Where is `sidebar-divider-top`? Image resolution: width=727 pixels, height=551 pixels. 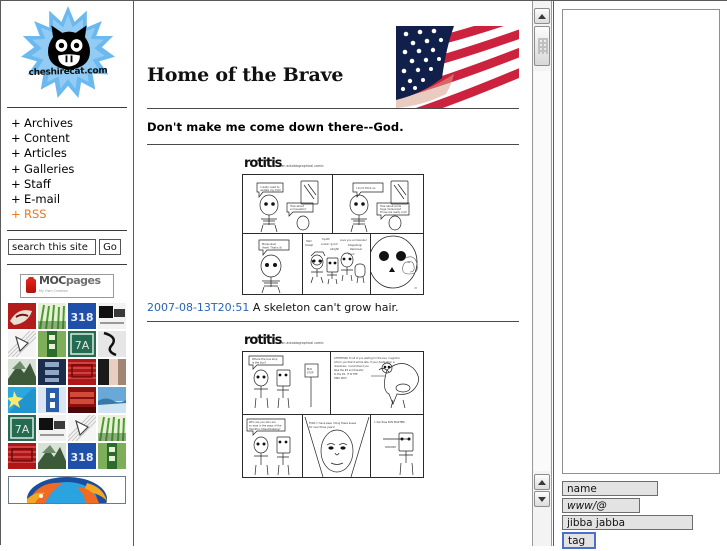 sidebar-divider-top is located at coordinates (67, 107).